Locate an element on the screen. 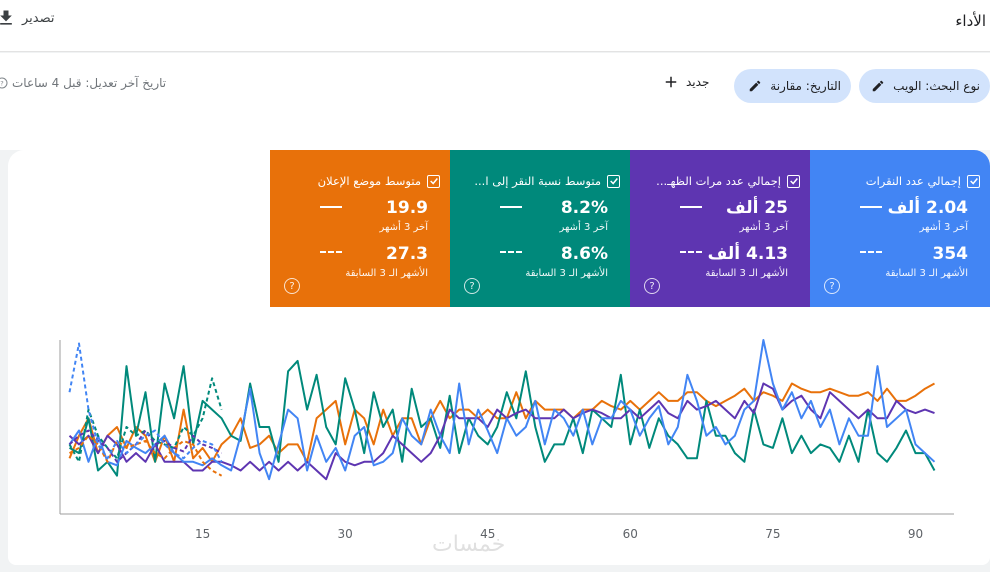 Image resolution: width=990 pixels, height=572 pixels. series-line-current is located at coordinates (501, 422).